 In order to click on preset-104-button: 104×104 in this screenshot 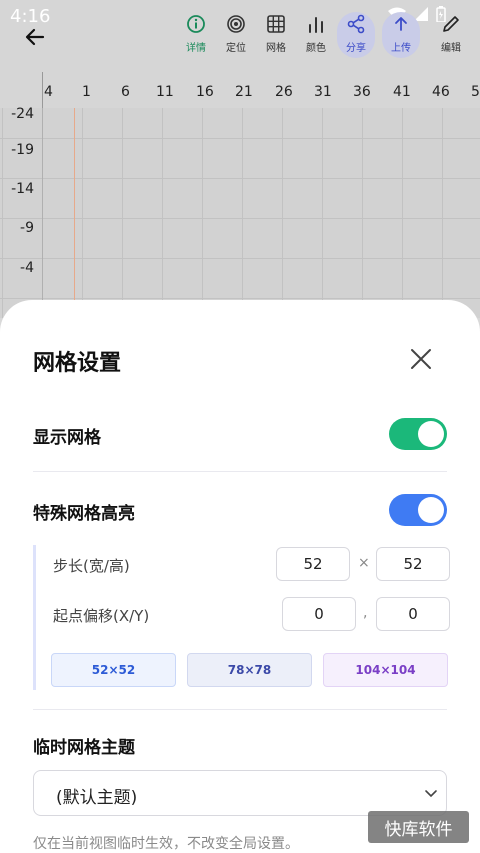, I will do `click(385, 670)`.